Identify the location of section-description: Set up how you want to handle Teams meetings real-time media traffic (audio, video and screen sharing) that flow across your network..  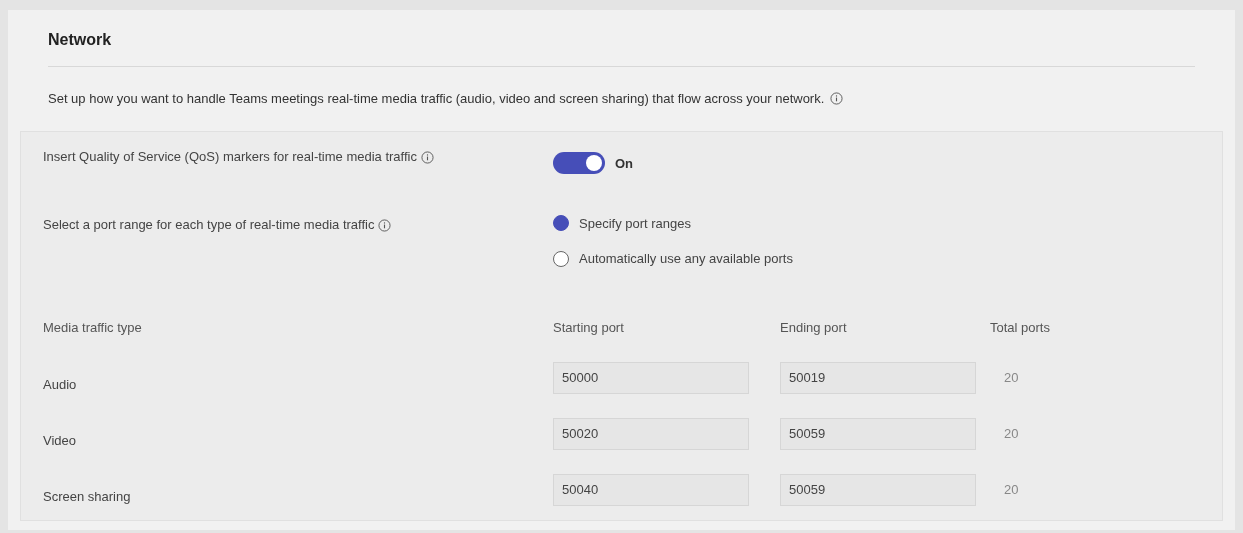
(436, 99).